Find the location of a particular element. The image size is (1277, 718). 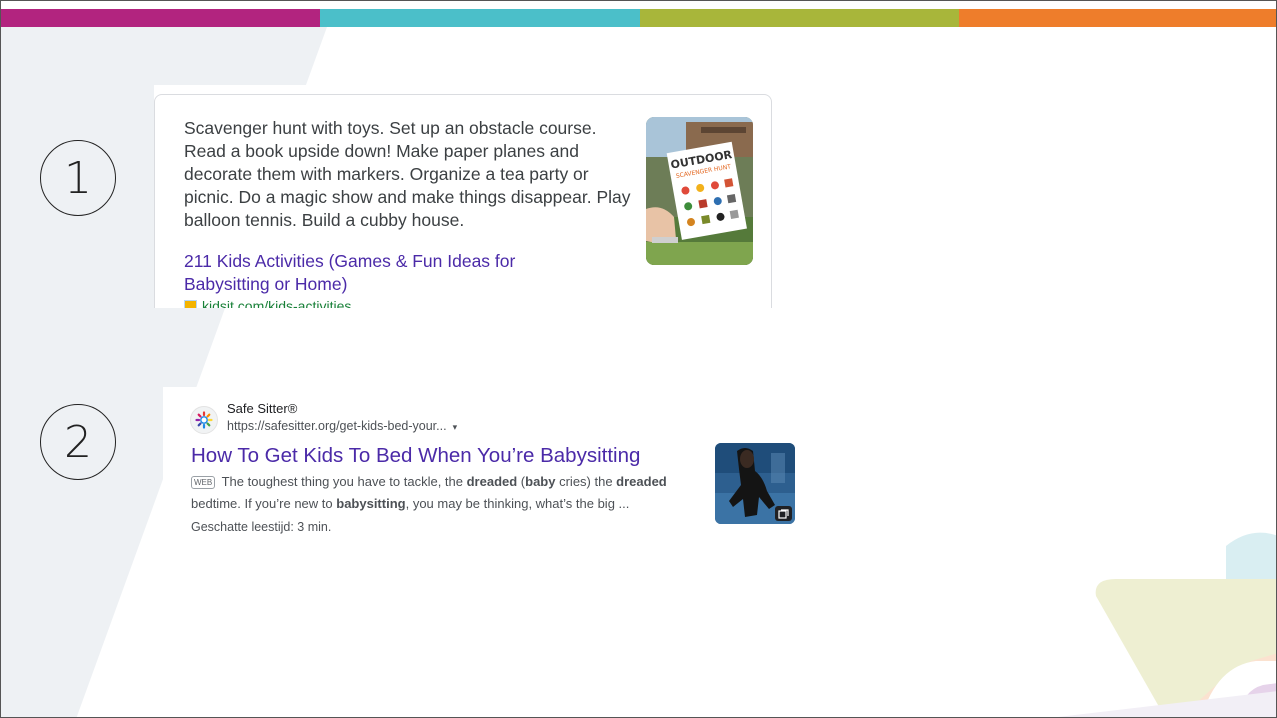

step-marker-1: 1 is located at coordinates (78, 178).